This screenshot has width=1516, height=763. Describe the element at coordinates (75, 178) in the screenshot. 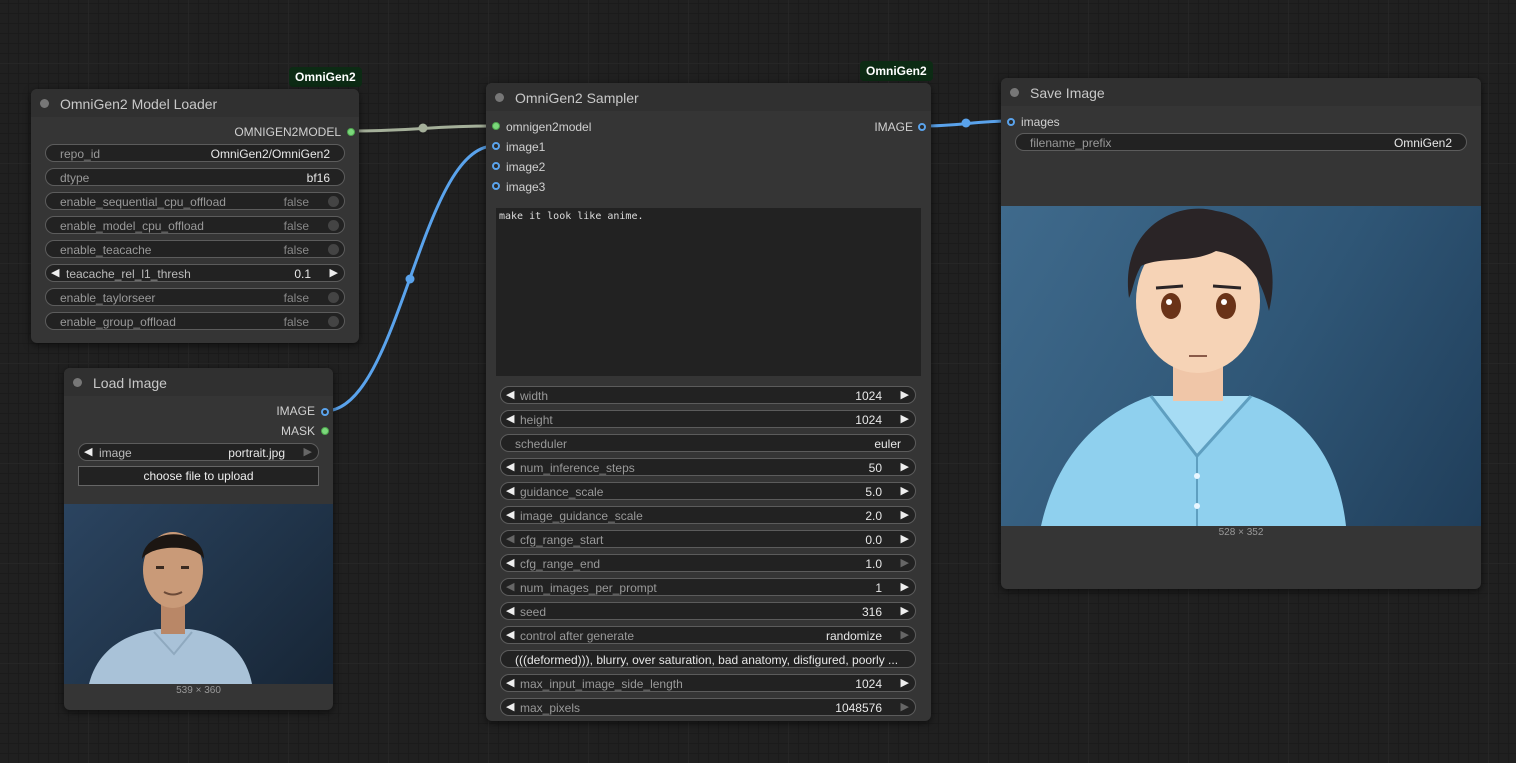

I see `widget-label: dtype` at that location.